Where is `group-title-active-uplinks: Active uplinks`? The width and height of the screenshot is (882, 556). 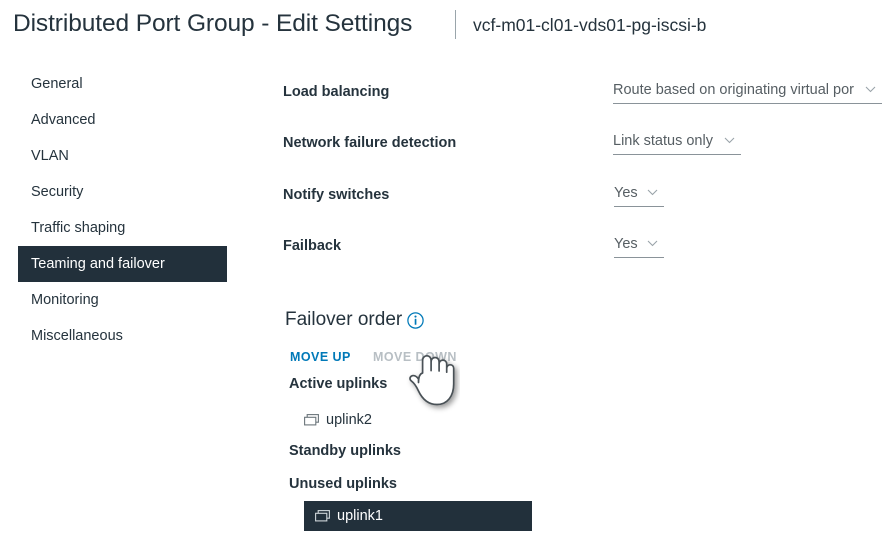 group-title-active-uplinks: Active uplinks is located at coordinates (338, 384).